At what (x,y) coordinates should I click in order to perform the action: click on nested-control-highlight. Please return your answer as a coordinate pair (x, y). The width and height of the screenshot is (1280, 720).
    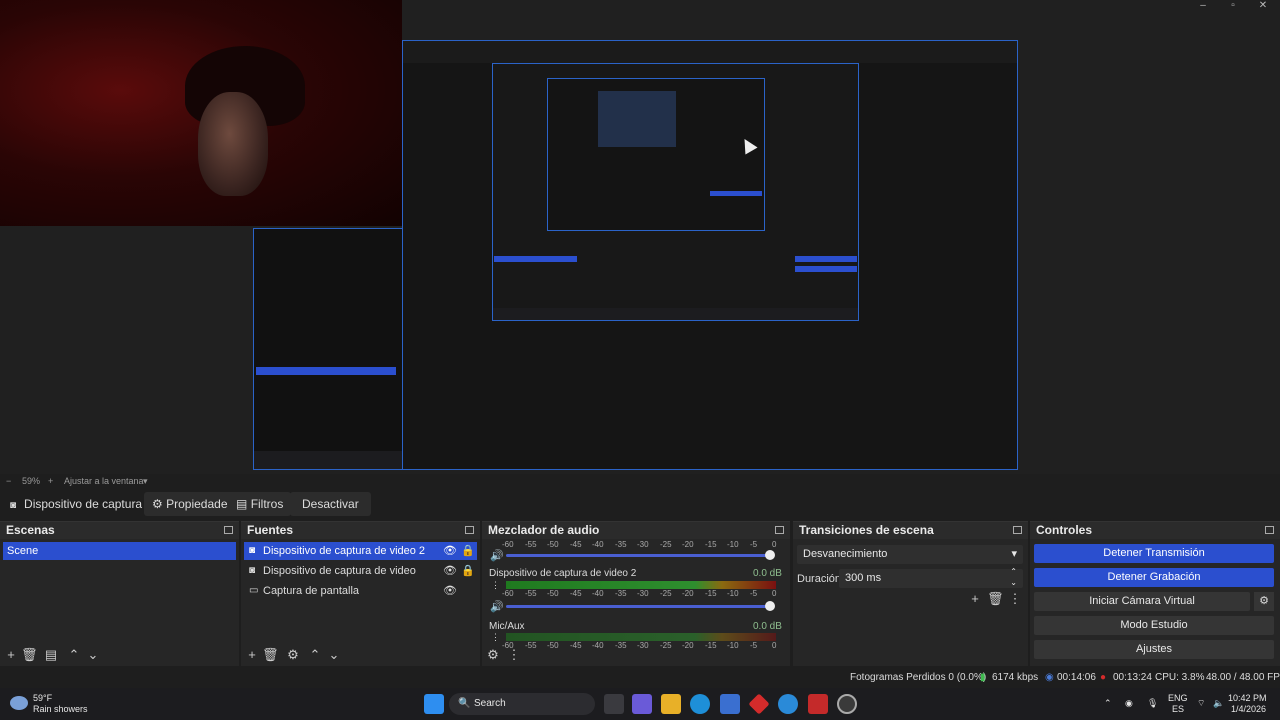
    Looking at the image, I should click on (826, 259).